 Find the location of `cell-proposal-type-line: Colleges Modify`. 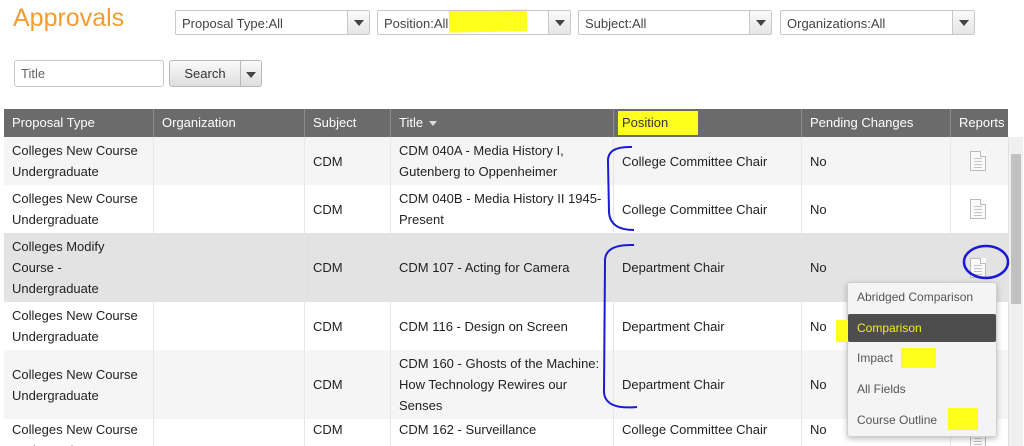

cell-proposal-type-line: Colleges Modify is located at coordinates (58, 246).